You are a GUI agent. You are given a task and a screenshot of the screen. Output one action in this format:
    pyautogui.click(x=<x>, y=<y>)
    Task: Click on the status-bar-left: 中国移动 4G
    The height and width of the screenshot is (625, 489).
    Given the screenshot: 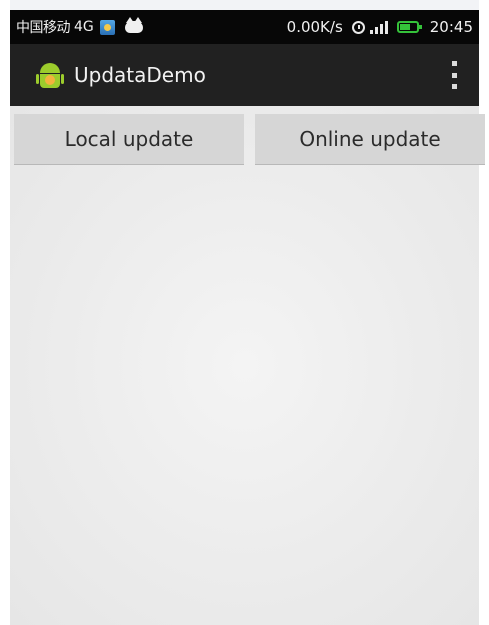 What is the action you would take?
    pyautogui.click(x=76, y=27)
    